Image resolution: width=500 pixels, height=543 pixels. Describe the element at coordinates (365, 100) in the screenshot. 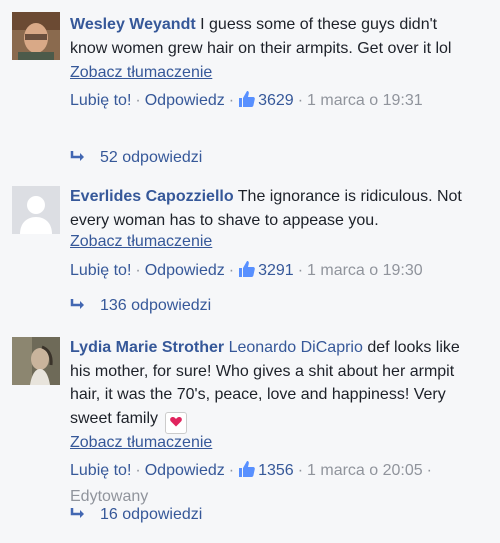

I see `timestamp: 1 marca o 19:31` at that location.